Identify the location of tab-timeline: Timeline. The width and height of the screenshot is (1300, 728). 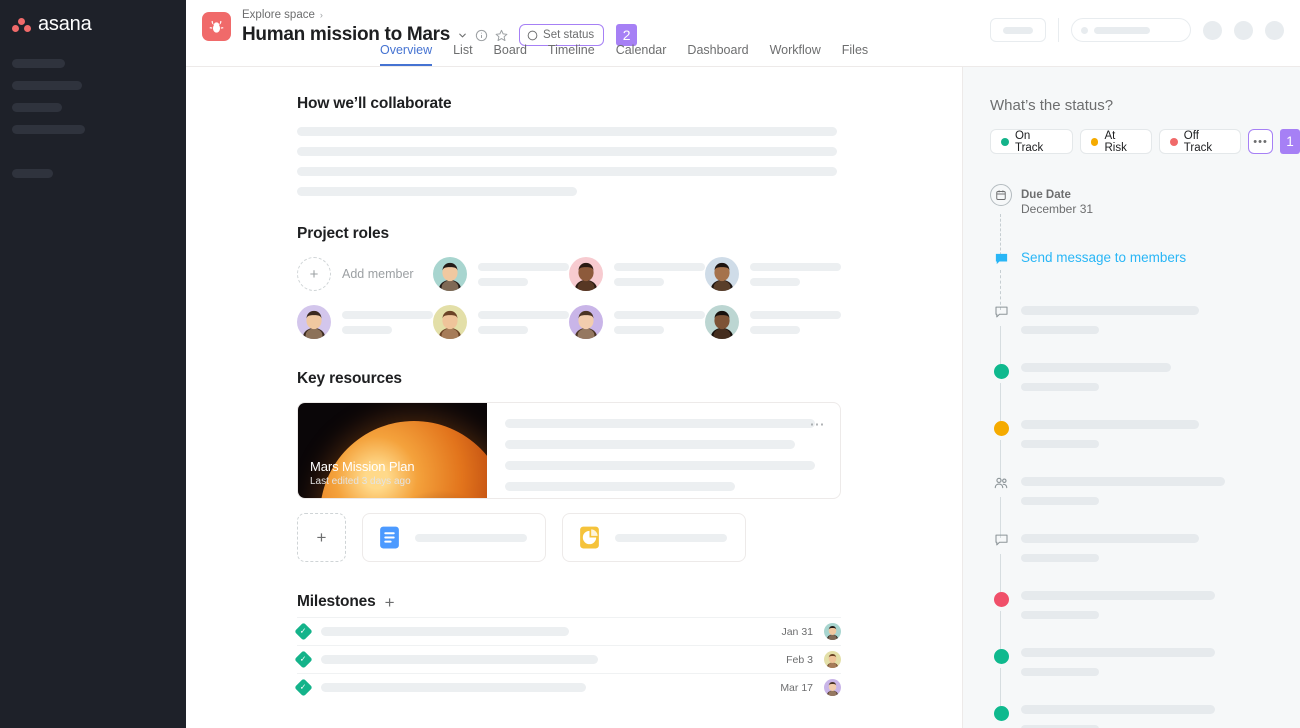
(571, 54).